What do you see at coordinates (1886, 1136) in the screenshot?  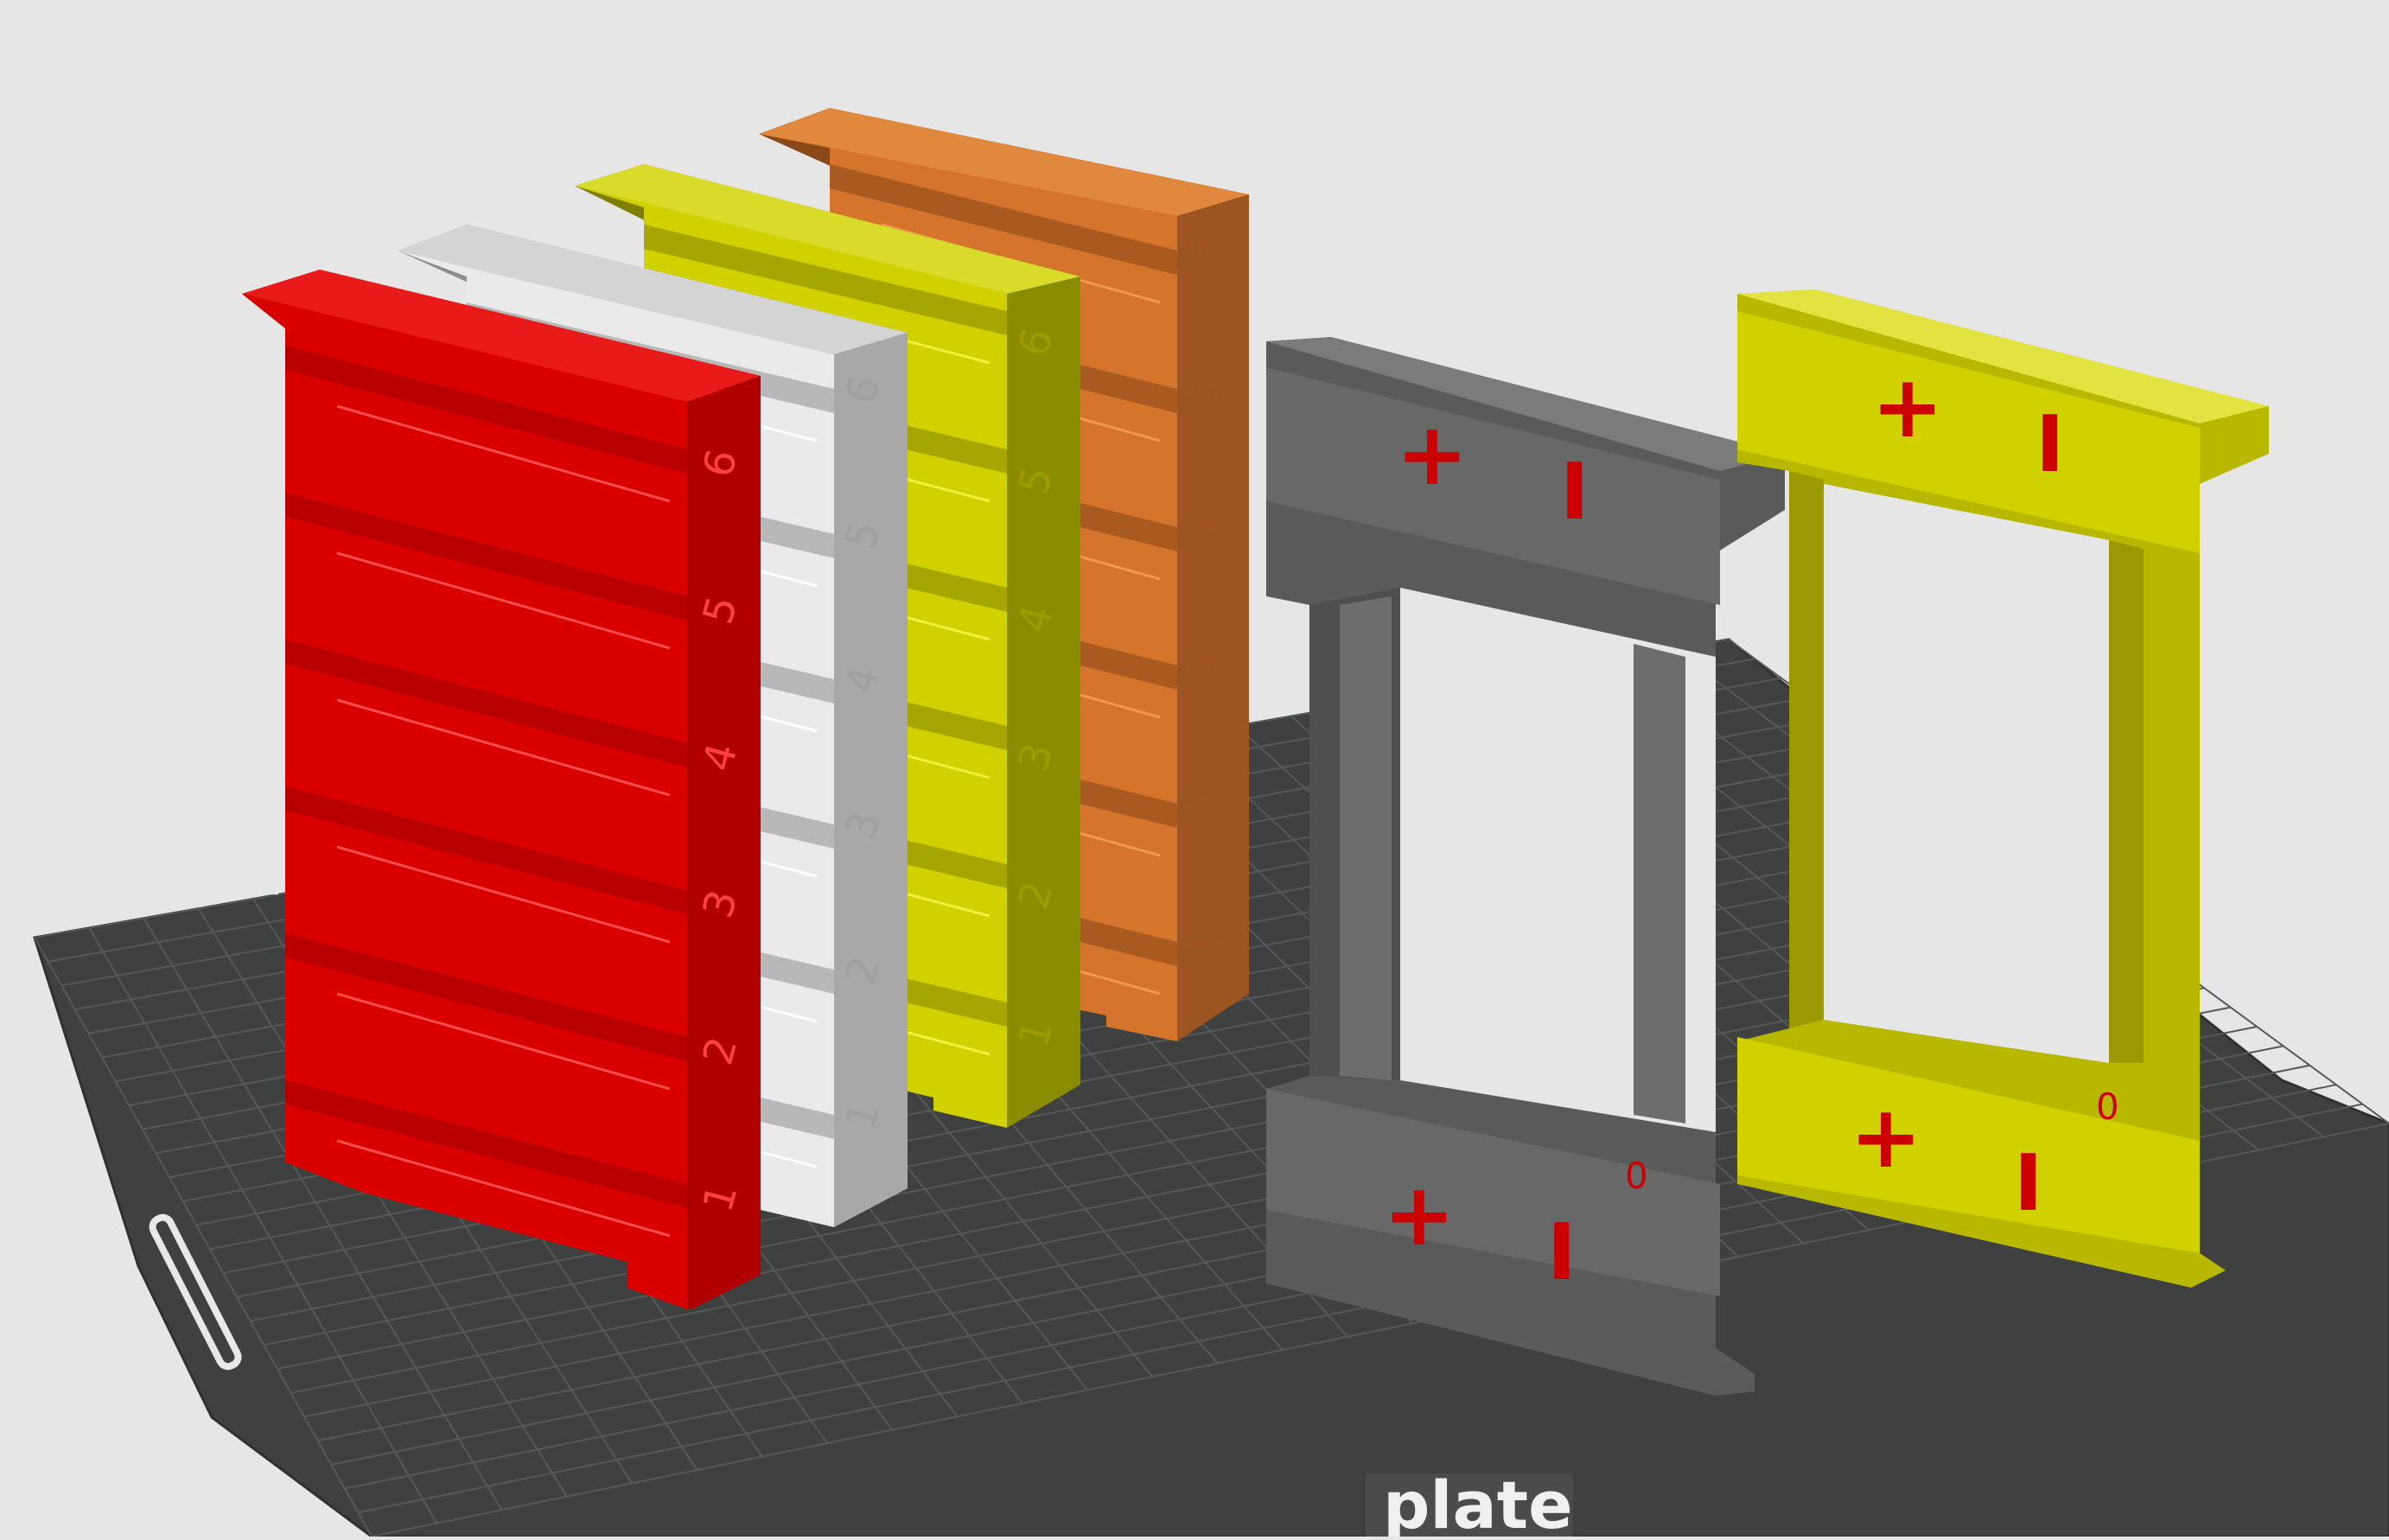 I see `yellow-plus-mark-bottom: +` at bounding box center [1886, 1136].